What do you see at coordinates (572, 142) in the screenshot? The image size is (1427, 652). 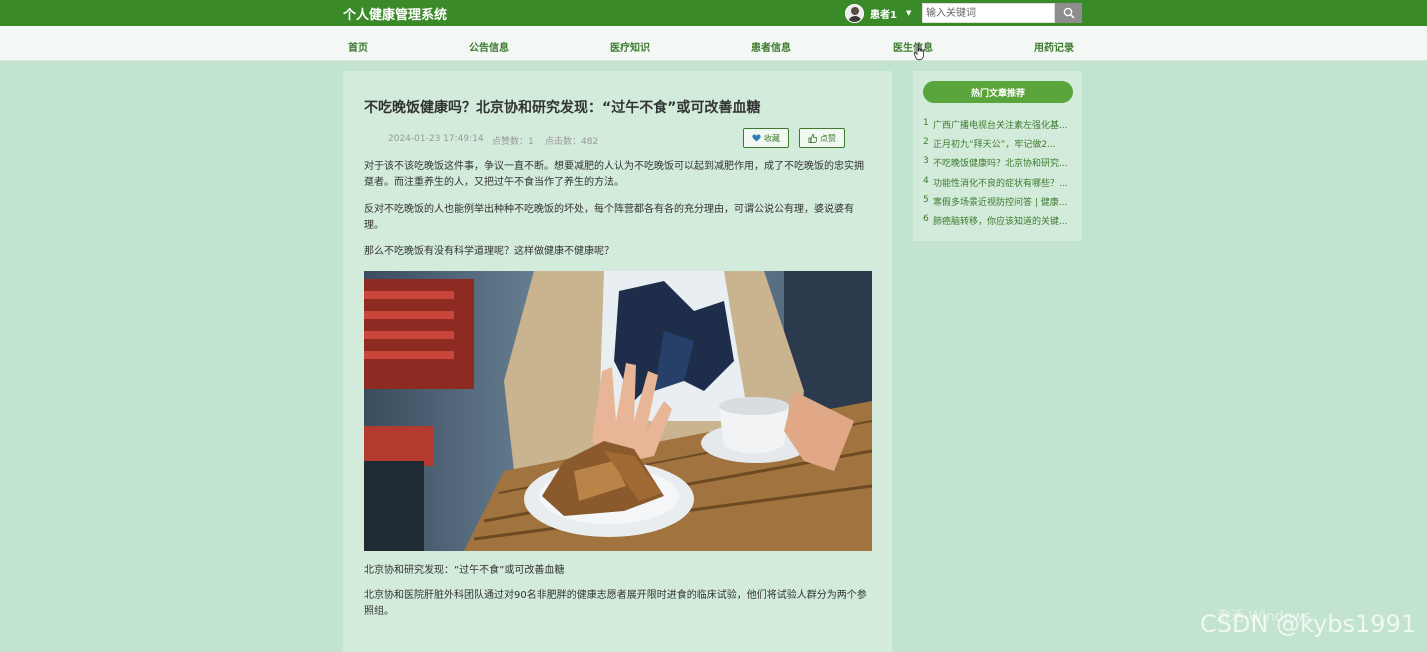 I see `article-clicks: 点击数：482` at bounding box center [572, 142].